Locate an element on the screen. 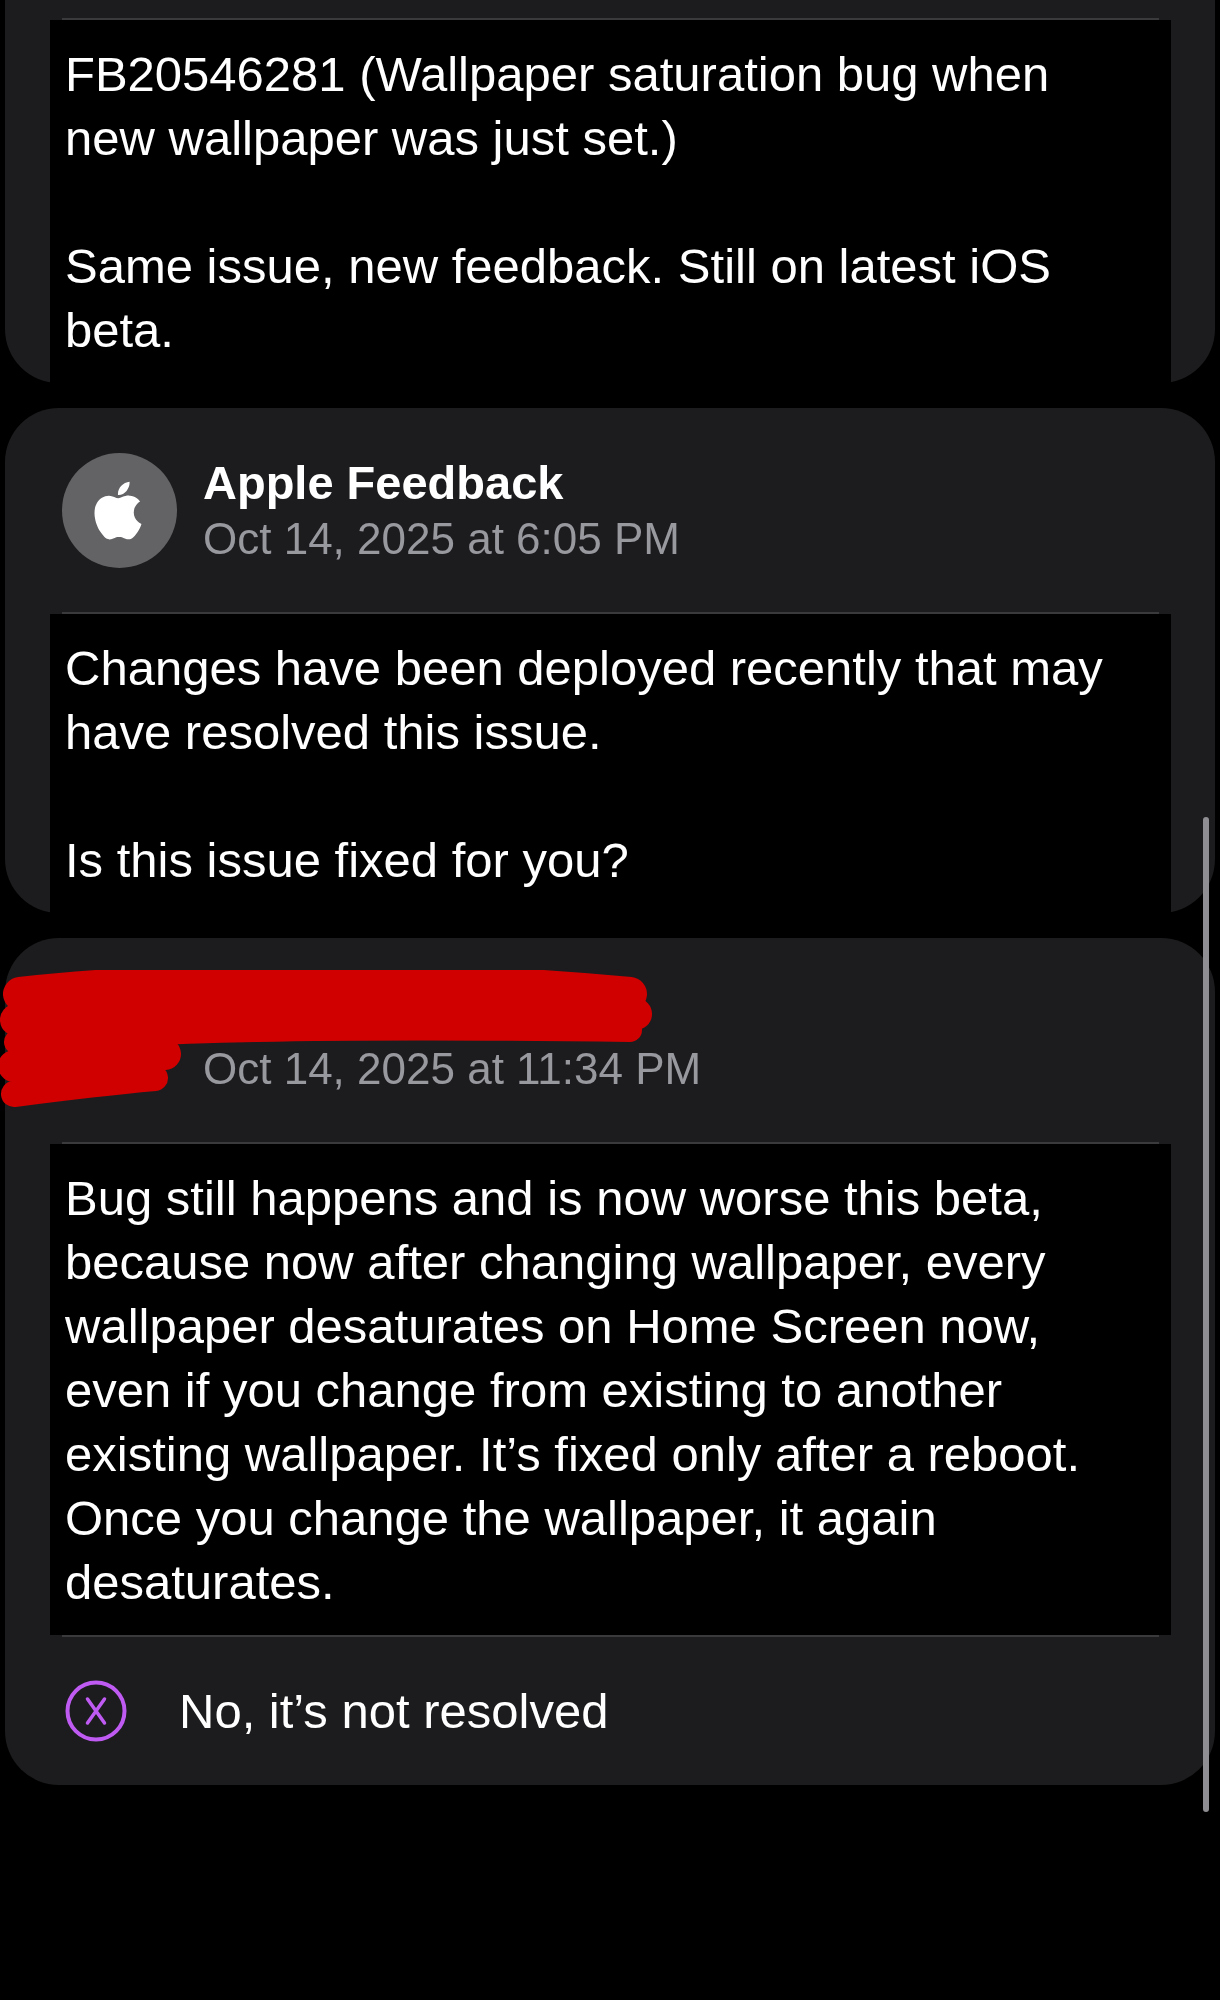 This screenshot has width=1220, height=2000. message-text: Changes have been deployed recently that may have resolved this issue. is located at coordinates (584, 700).